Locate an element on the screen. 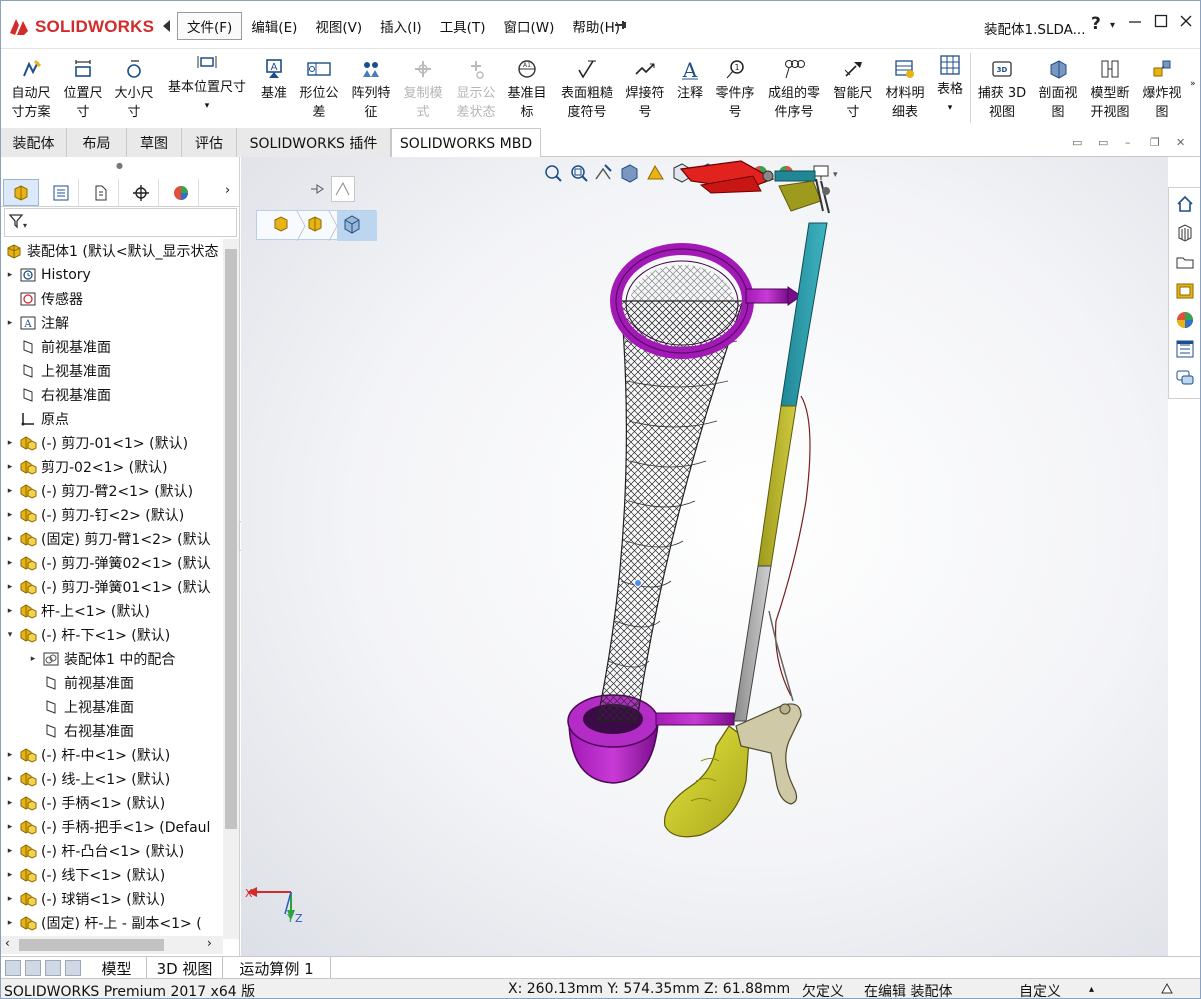 This screenshot has height=999, width=1201. pin-menu-icon is located at coordinates (621, 26).